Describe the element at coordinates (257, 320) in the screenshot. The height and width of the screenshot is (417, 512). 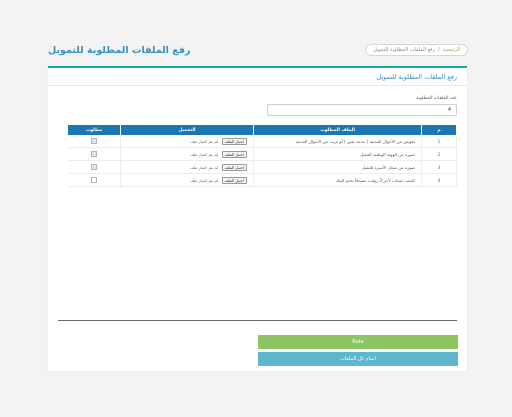
I see `divider` at that location.